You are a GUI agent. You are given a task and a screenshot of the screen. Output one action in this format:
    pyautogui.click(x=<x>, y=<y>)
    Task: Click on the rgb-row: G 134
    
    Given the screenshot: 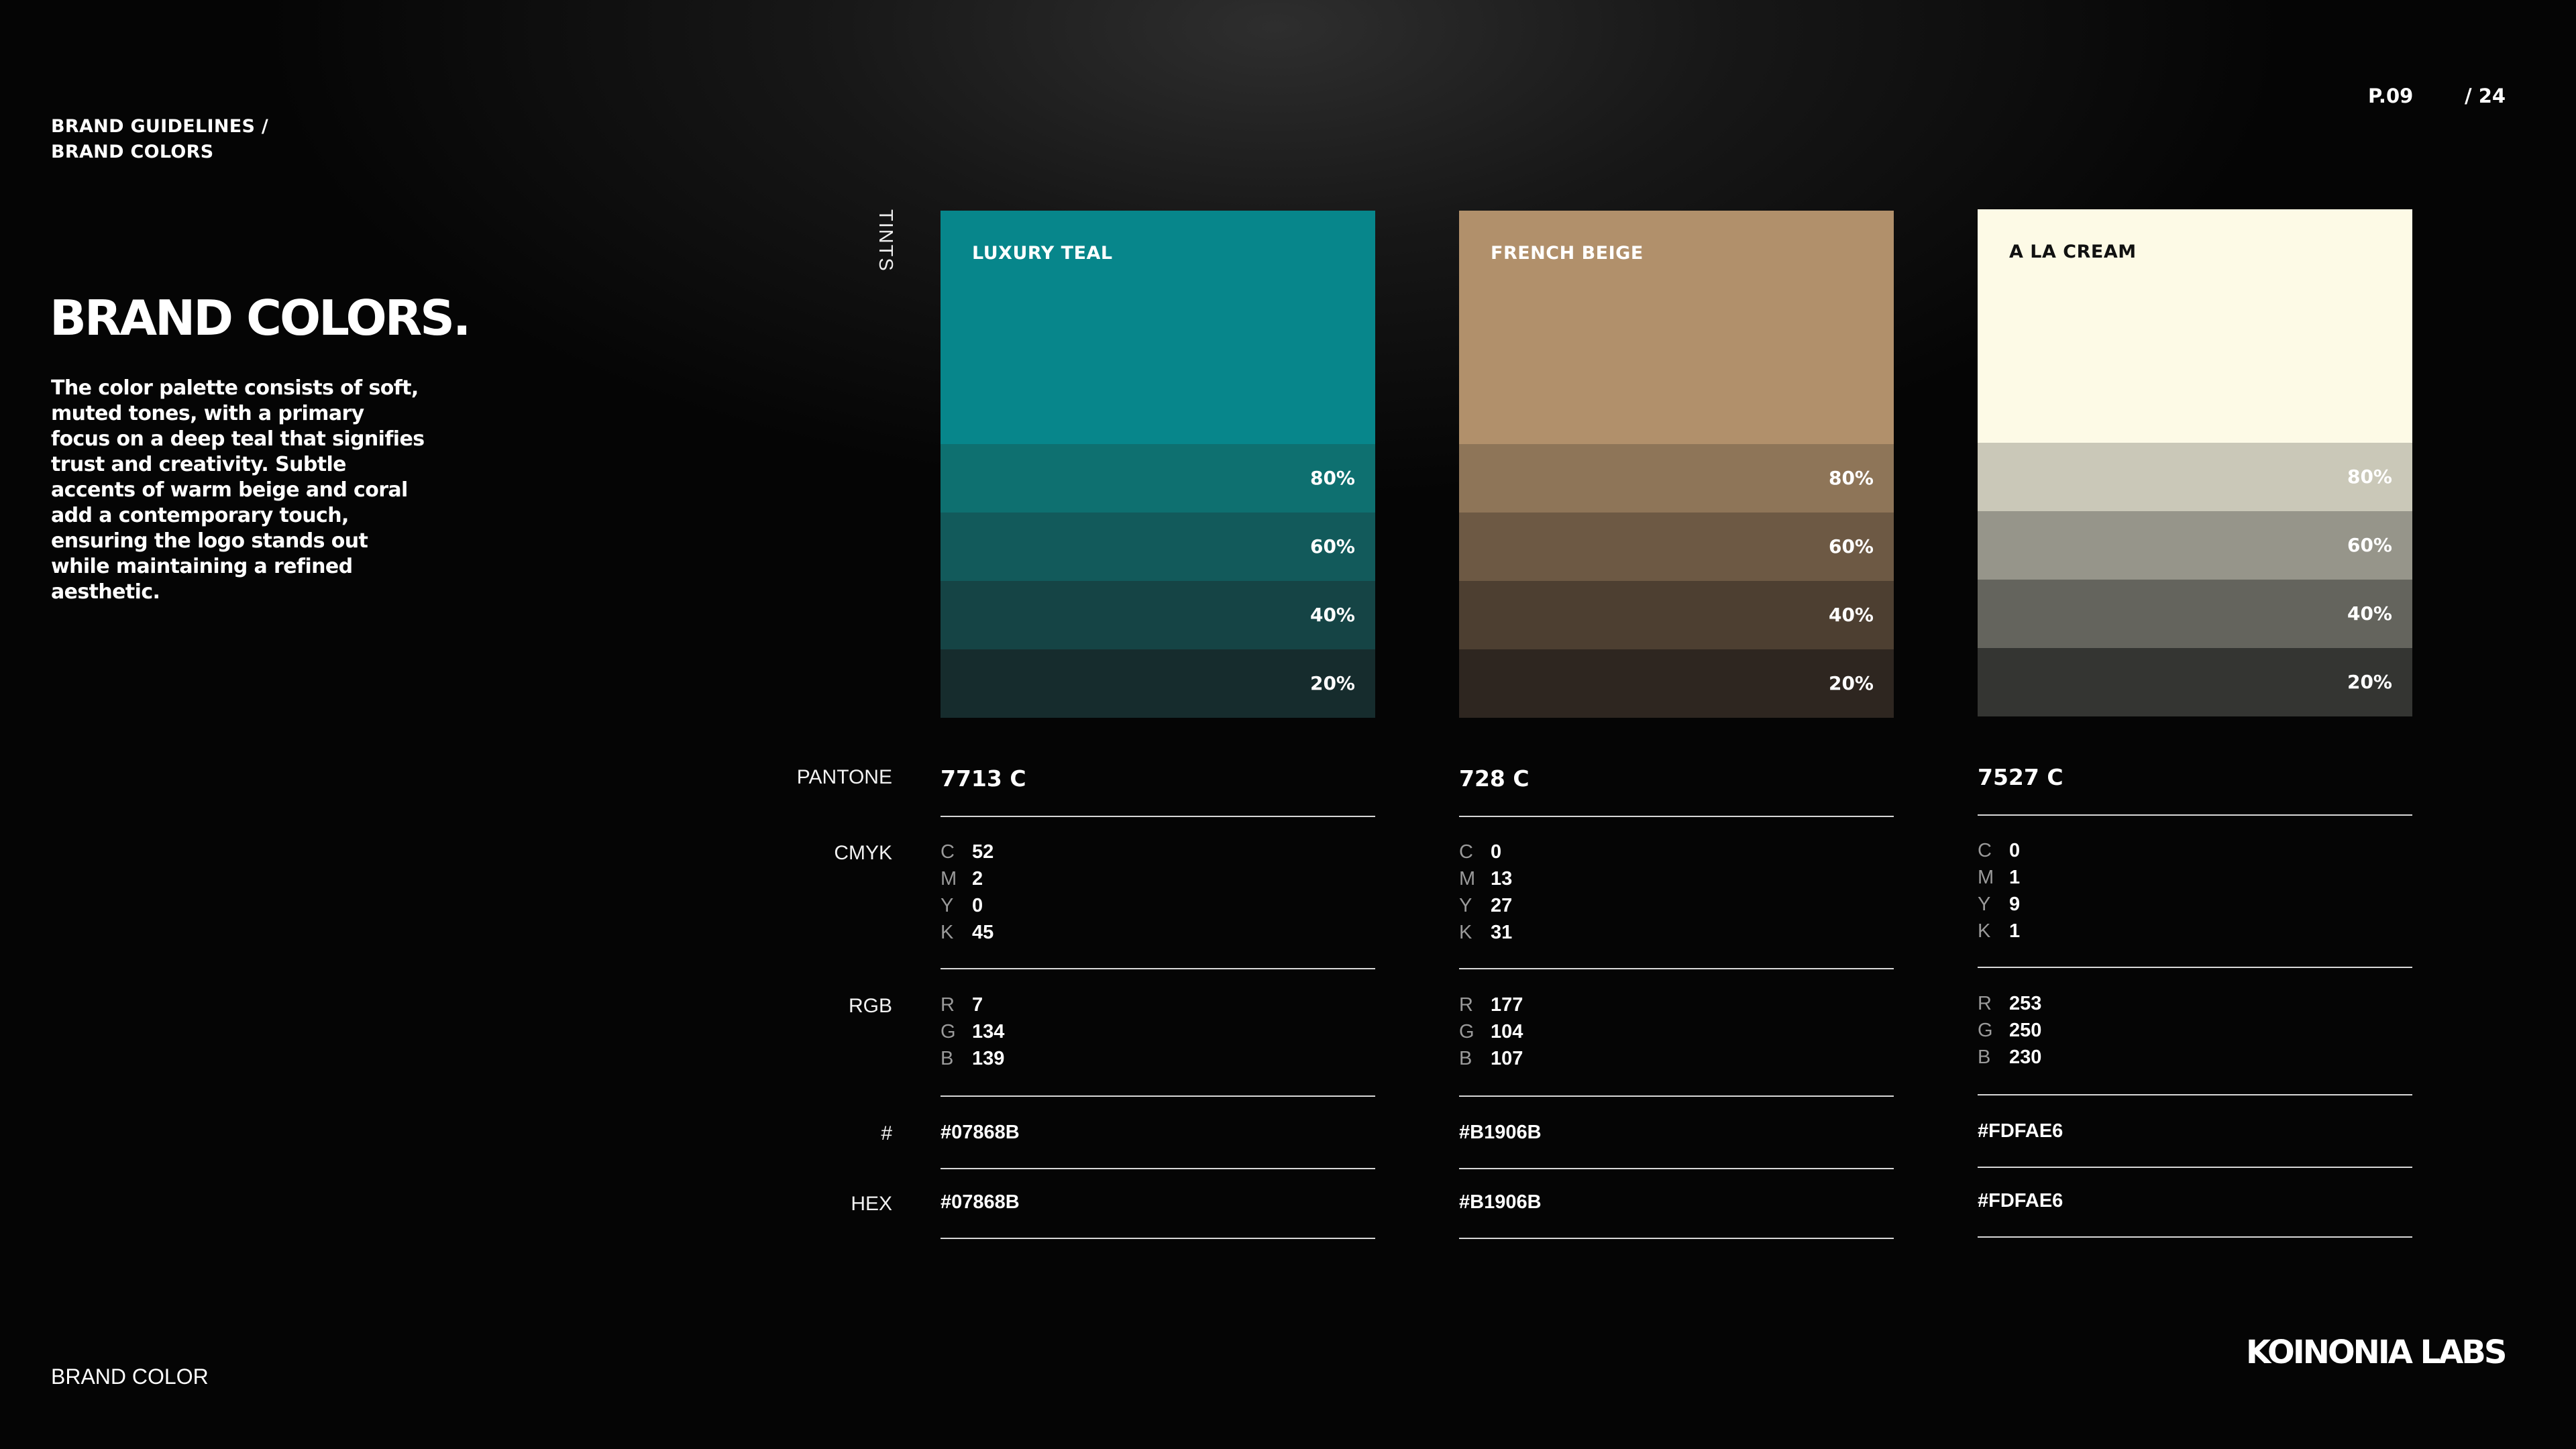 What is the action you would take?
    pyautogui.click(x=972, y=1031)
    